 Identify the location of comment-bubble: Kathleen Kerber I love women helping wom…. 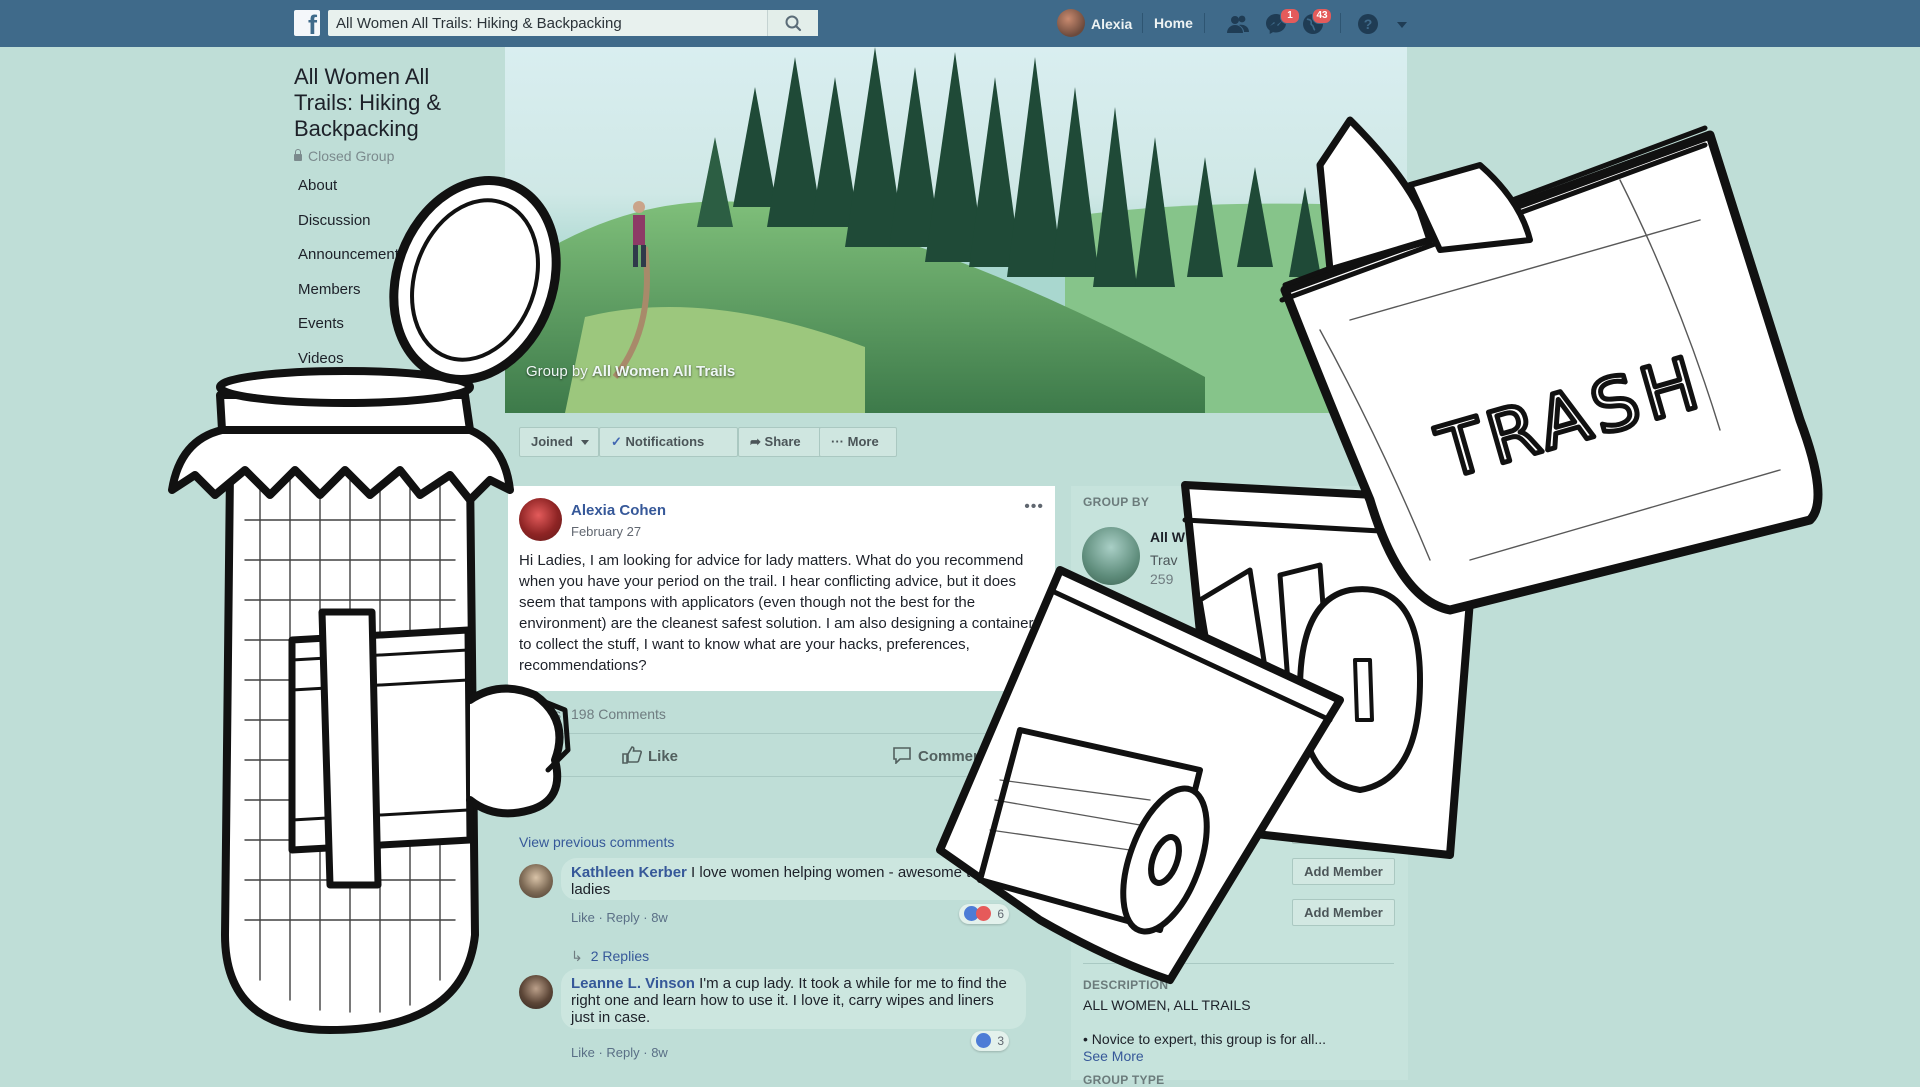
(793, 879).